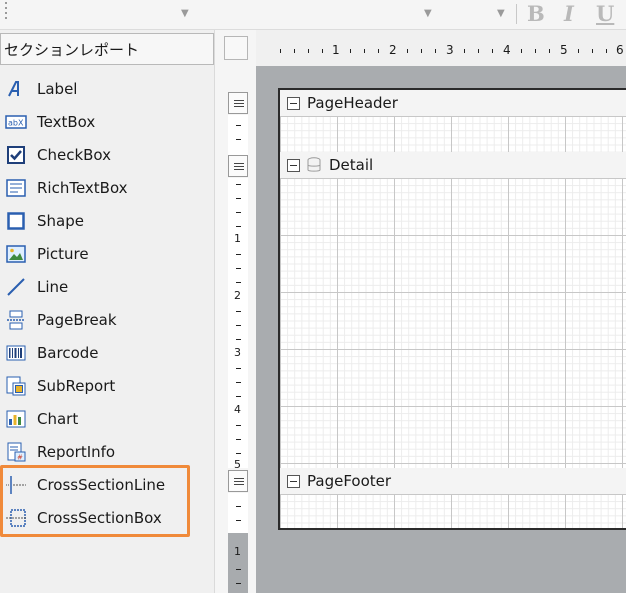 The image size is (626, 593). Describe the element at coordinates (16, 89) in the screenshot. I see `label-icon` at that location.